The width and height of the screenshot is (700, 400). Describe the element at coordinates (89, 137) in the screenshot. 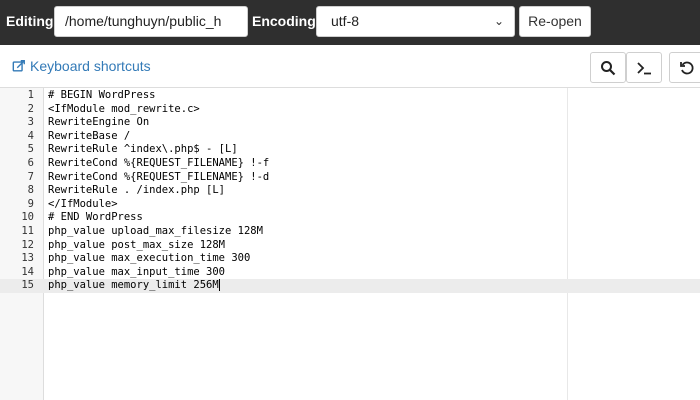

I see `code-text: RewriteBase /` at that location.